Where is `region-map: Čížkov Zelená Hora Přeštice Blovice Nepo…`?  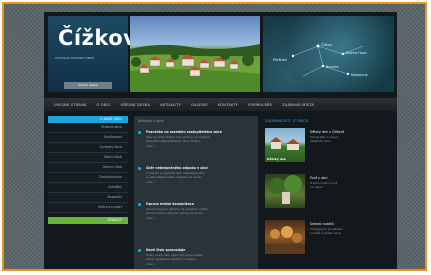
region-map: Čížkov Zelená Hora Přeštice Blovice Nepo… is located at coordinates (328, 54).